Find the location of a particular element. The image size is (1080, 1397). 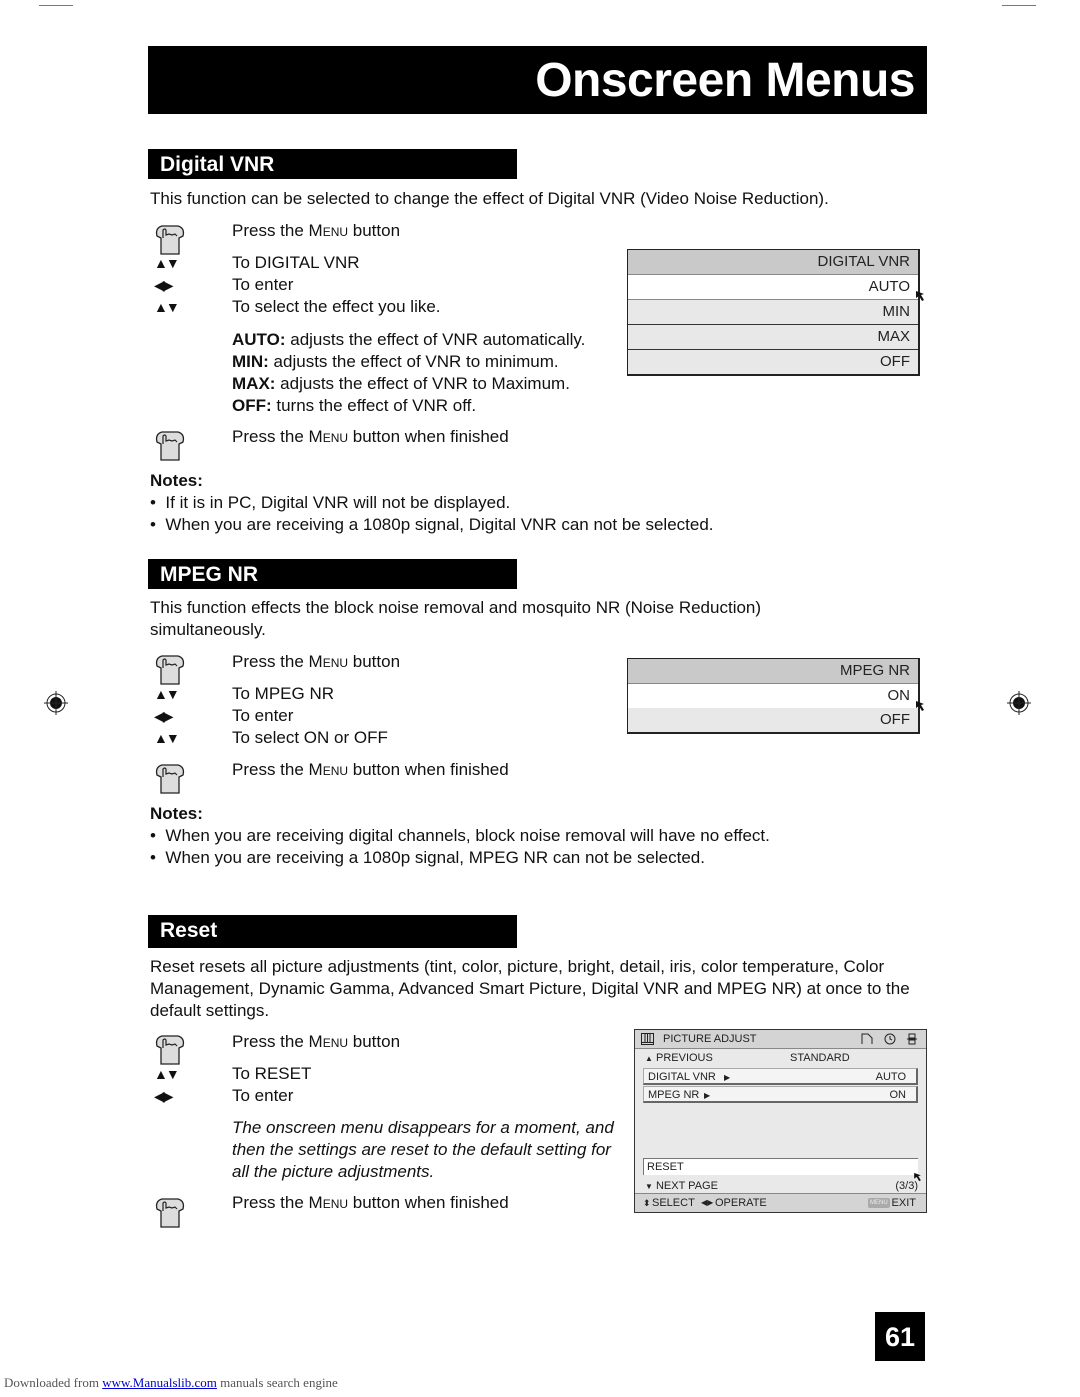

osd-previous-link: ▲ PREVIOUS is located at coordinates (679, 1058).